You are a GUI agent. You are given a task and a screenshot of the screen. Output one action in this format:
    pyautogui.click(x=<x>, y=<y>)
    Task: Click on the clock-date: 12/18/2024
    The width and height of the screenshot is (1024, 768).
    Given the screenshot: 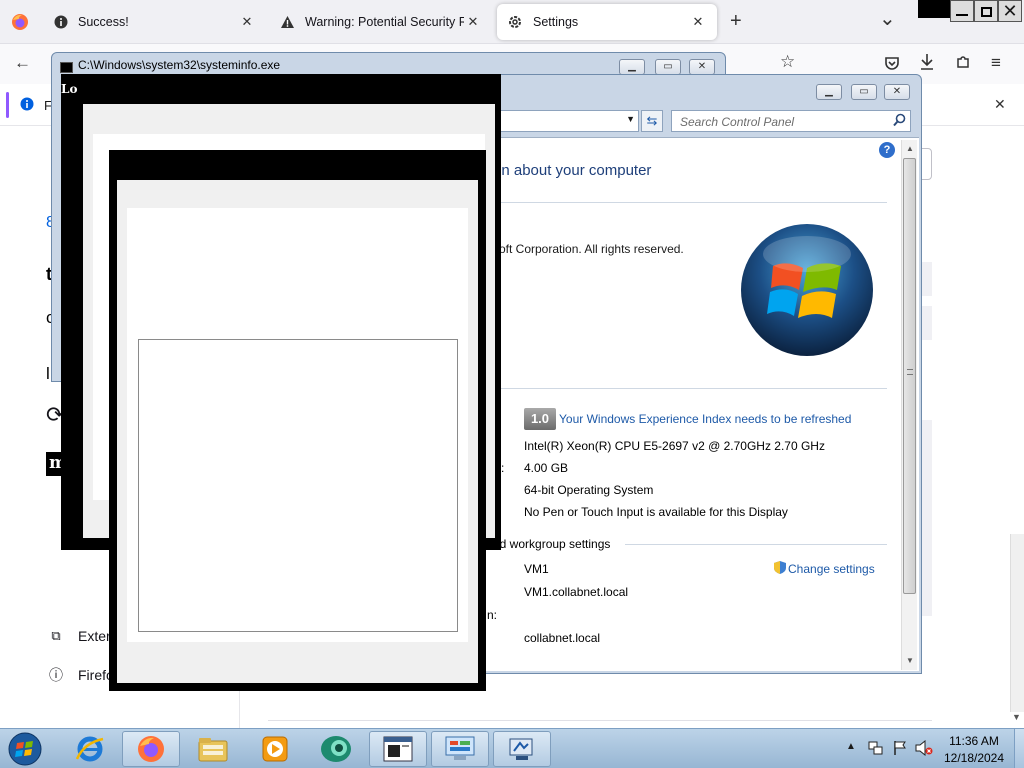 What is the action you would take?
    pyautogui.click(x=974, y=758)
    